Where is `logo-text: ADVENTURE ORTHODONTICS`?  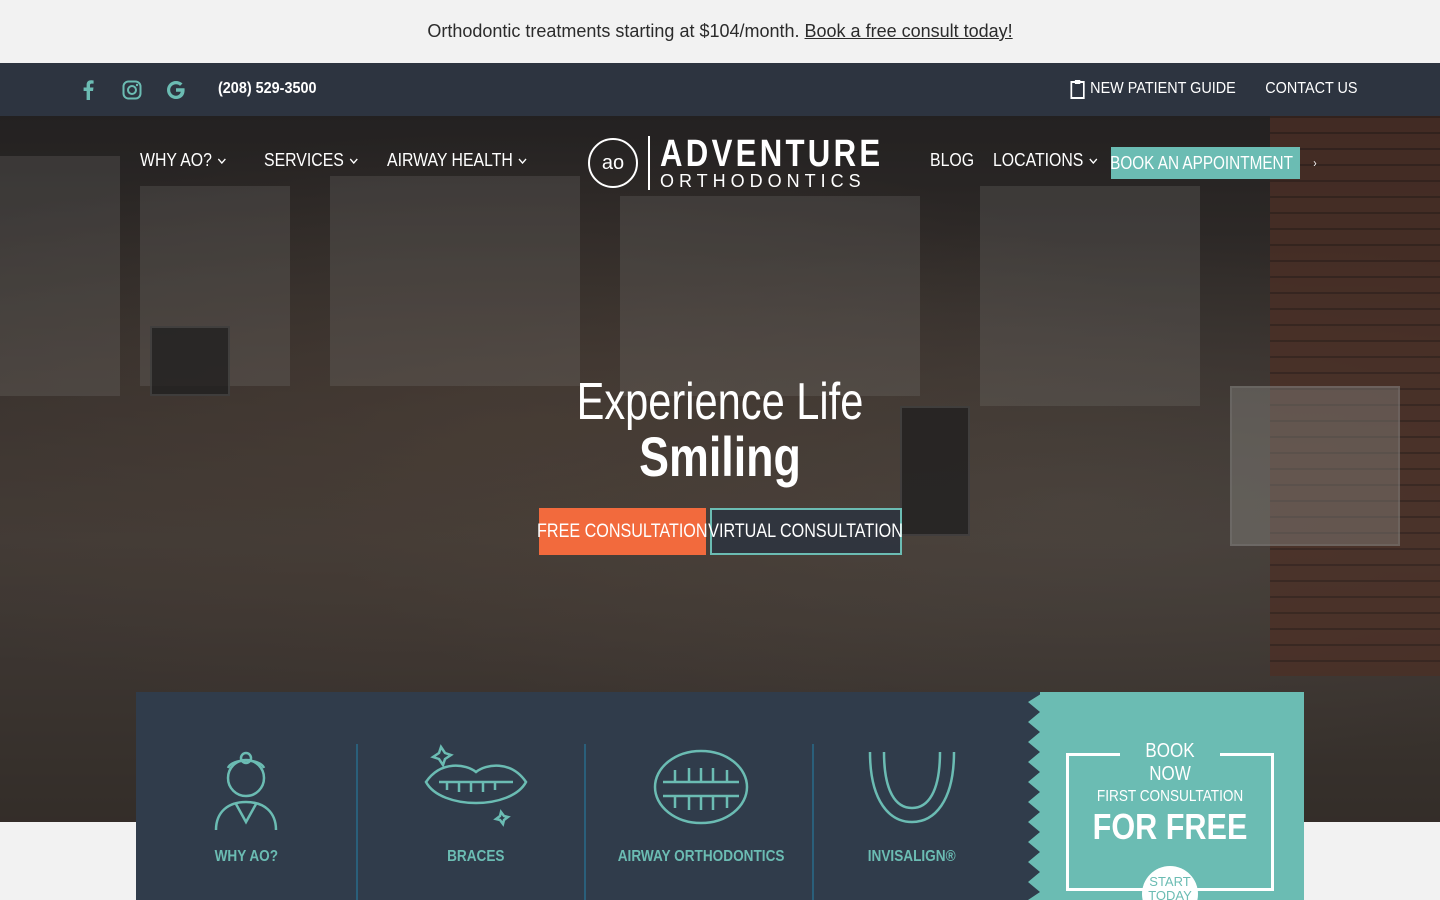 logo-text: ADVENTURE ORTHODONTICS is located at coordinates (796, 161).